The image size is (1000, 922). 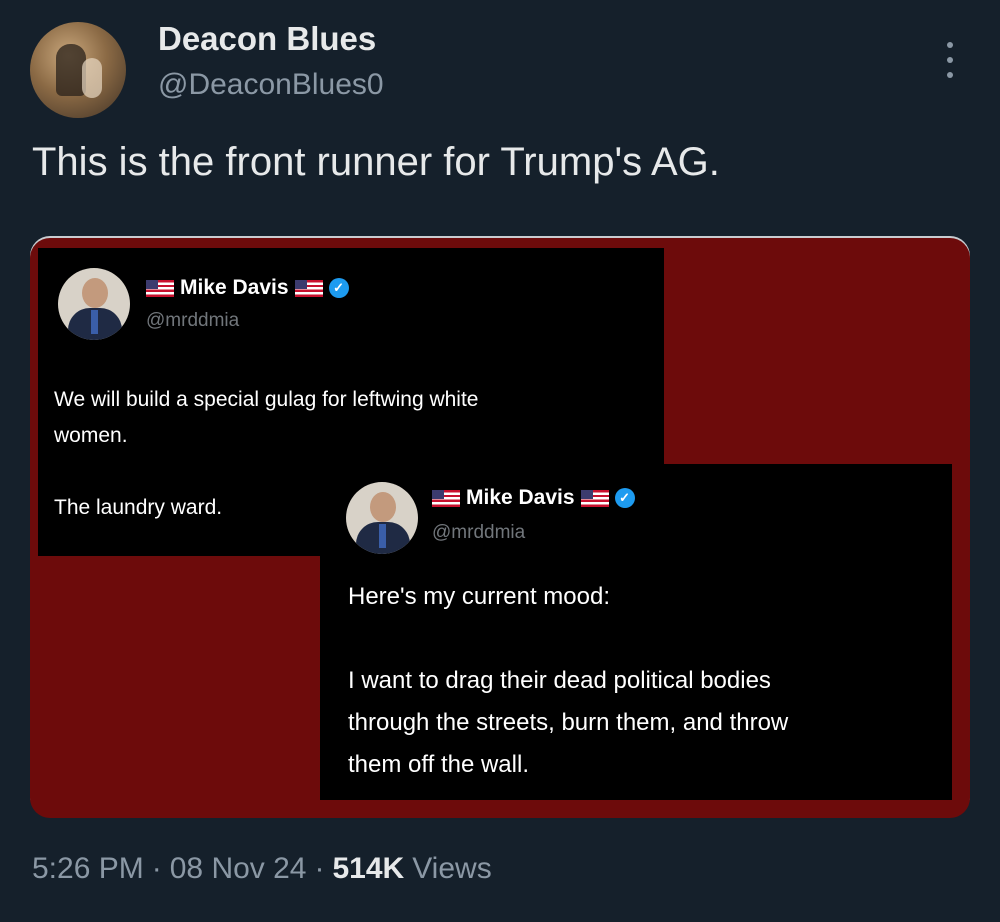 What do you see at coordinates (267, 39) in the screenshot?
I see `author-display-name: Deacon Blues` at bounding box center [267, 39].